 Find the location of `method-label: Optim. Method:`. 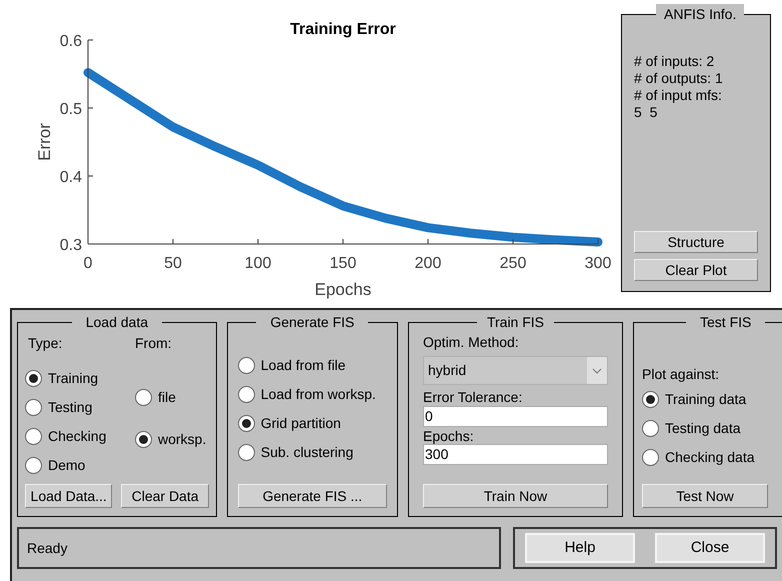

method-label: Optim. Method: is located at coordinates (471, 342).